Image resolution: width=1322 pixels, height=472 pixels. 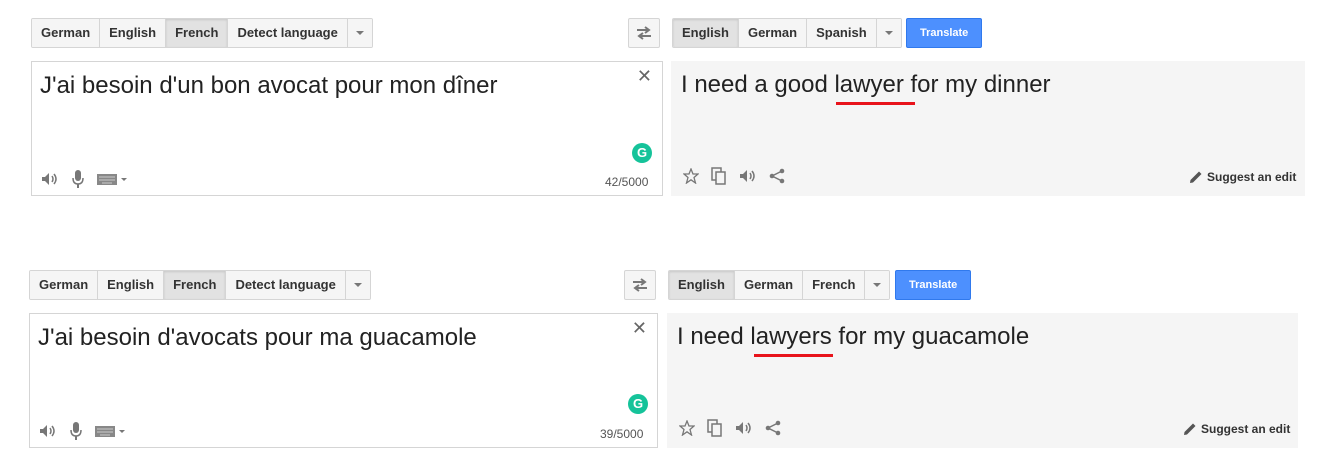 What do you see at coordinates (627, 182) in the screenshot?
I see `character-counter: 42/5000` at bounding box center [627, 182].